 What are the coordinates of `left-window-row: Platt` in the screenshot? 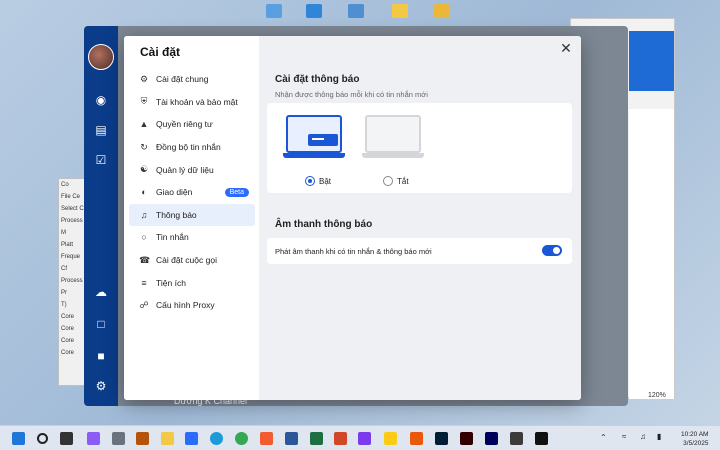 It's located at (67, 245).